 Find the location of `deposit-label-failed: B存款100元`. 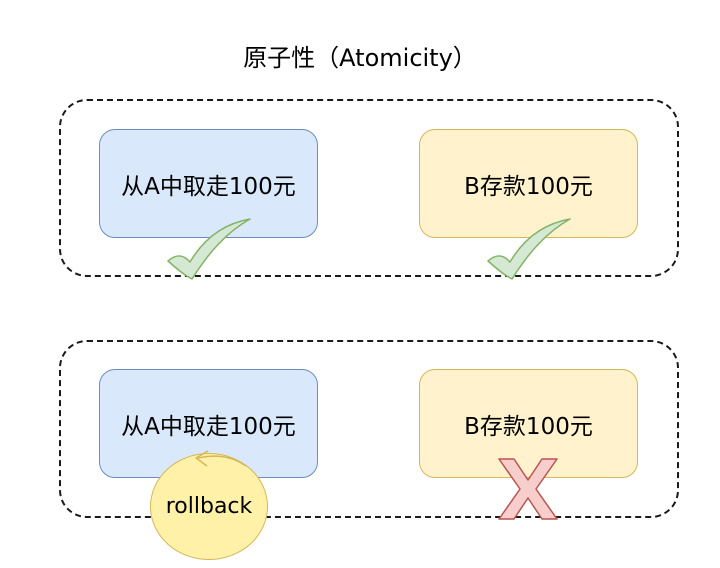

deposit-label-failed: B存款100元 is located at coordinates (528, 426).